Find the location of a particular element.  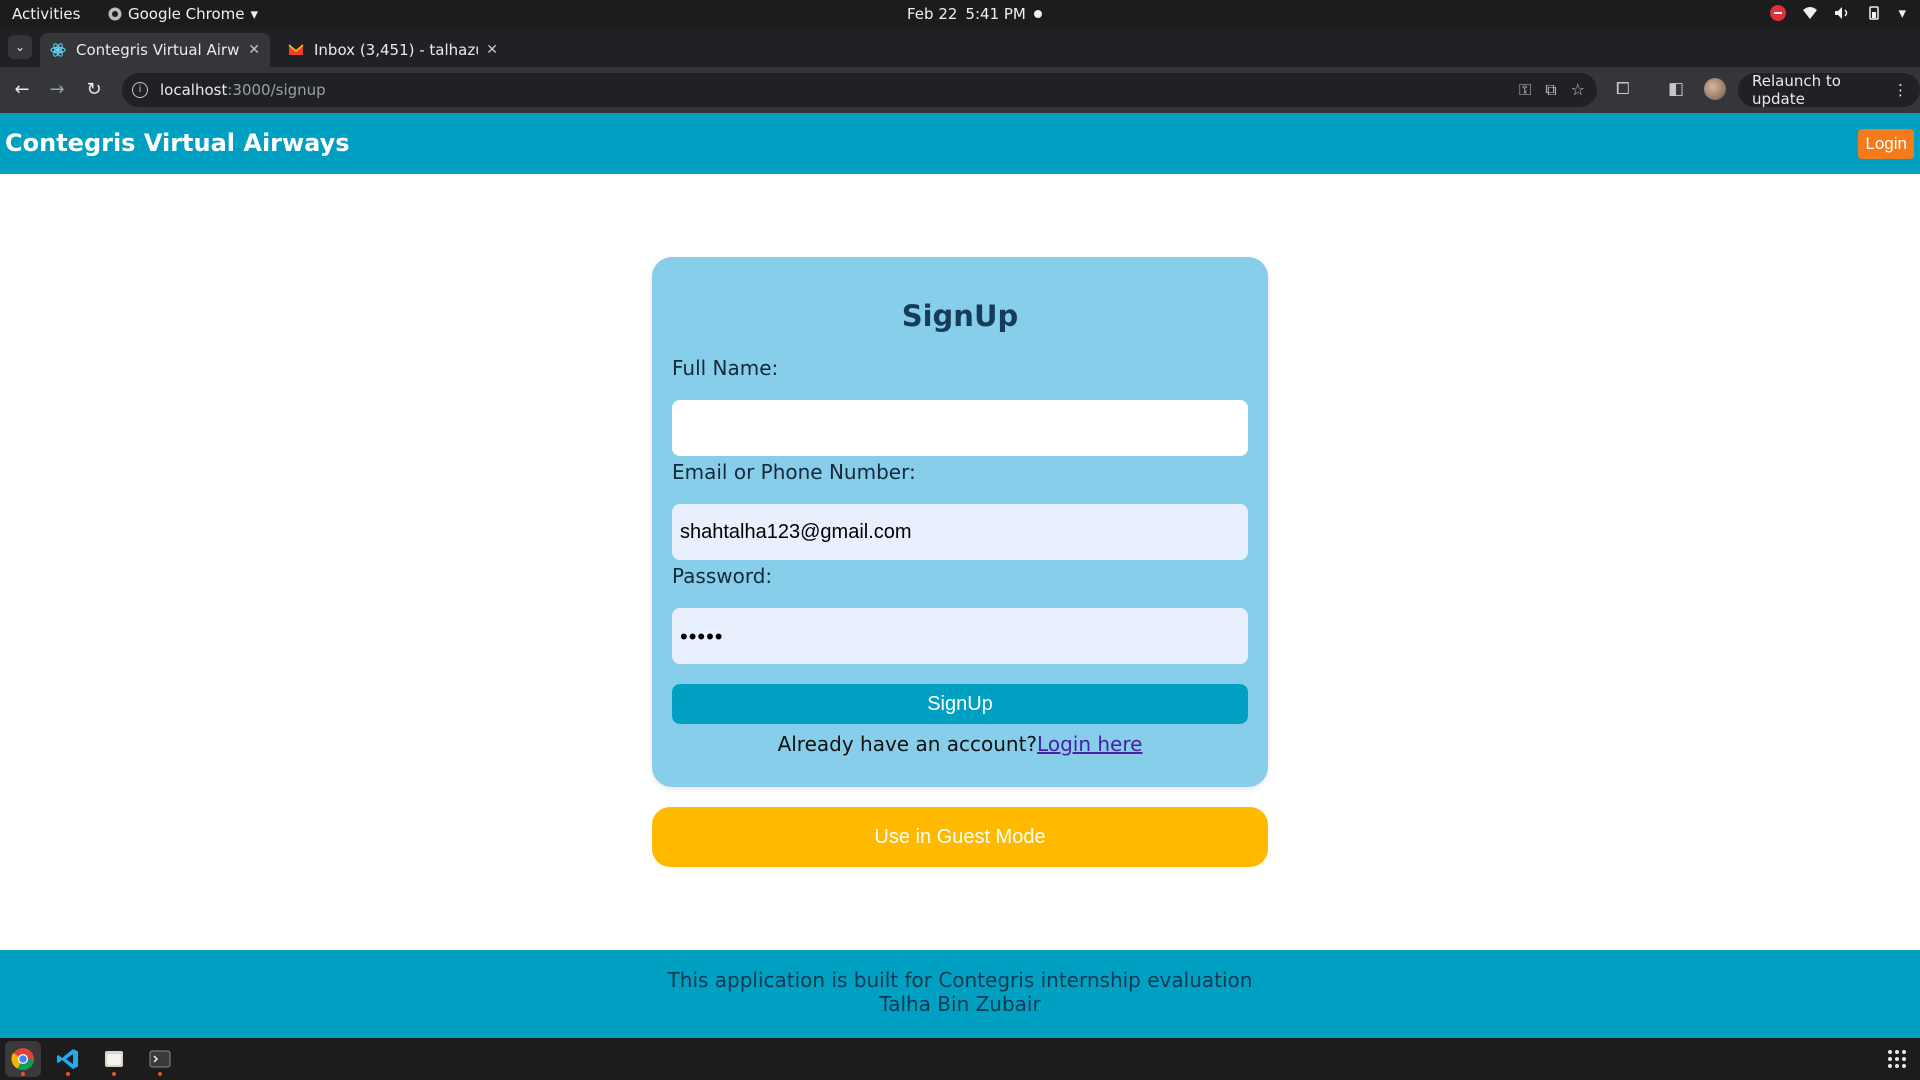

bookmark-star-icon: ☆ is located at coordinates (1578, 90).